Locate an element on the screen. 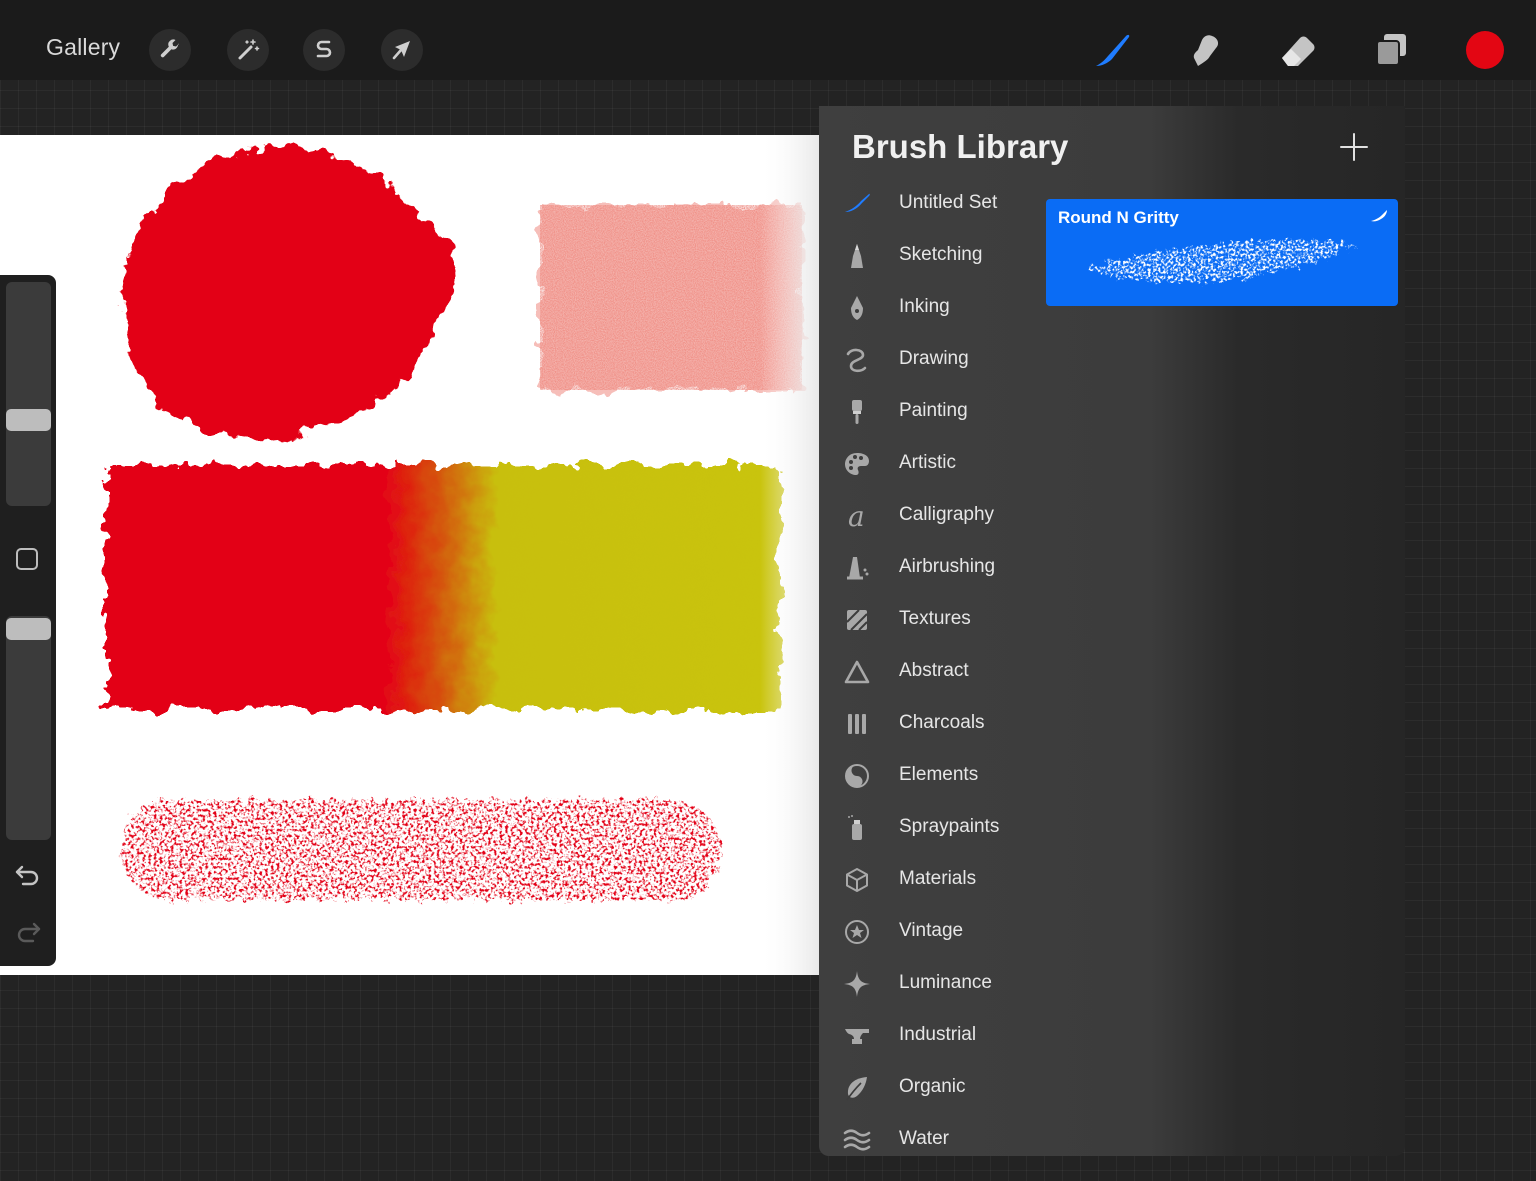 The image size is (1536, 1181). set-label: Sketching is located at coordinates (941, 254).